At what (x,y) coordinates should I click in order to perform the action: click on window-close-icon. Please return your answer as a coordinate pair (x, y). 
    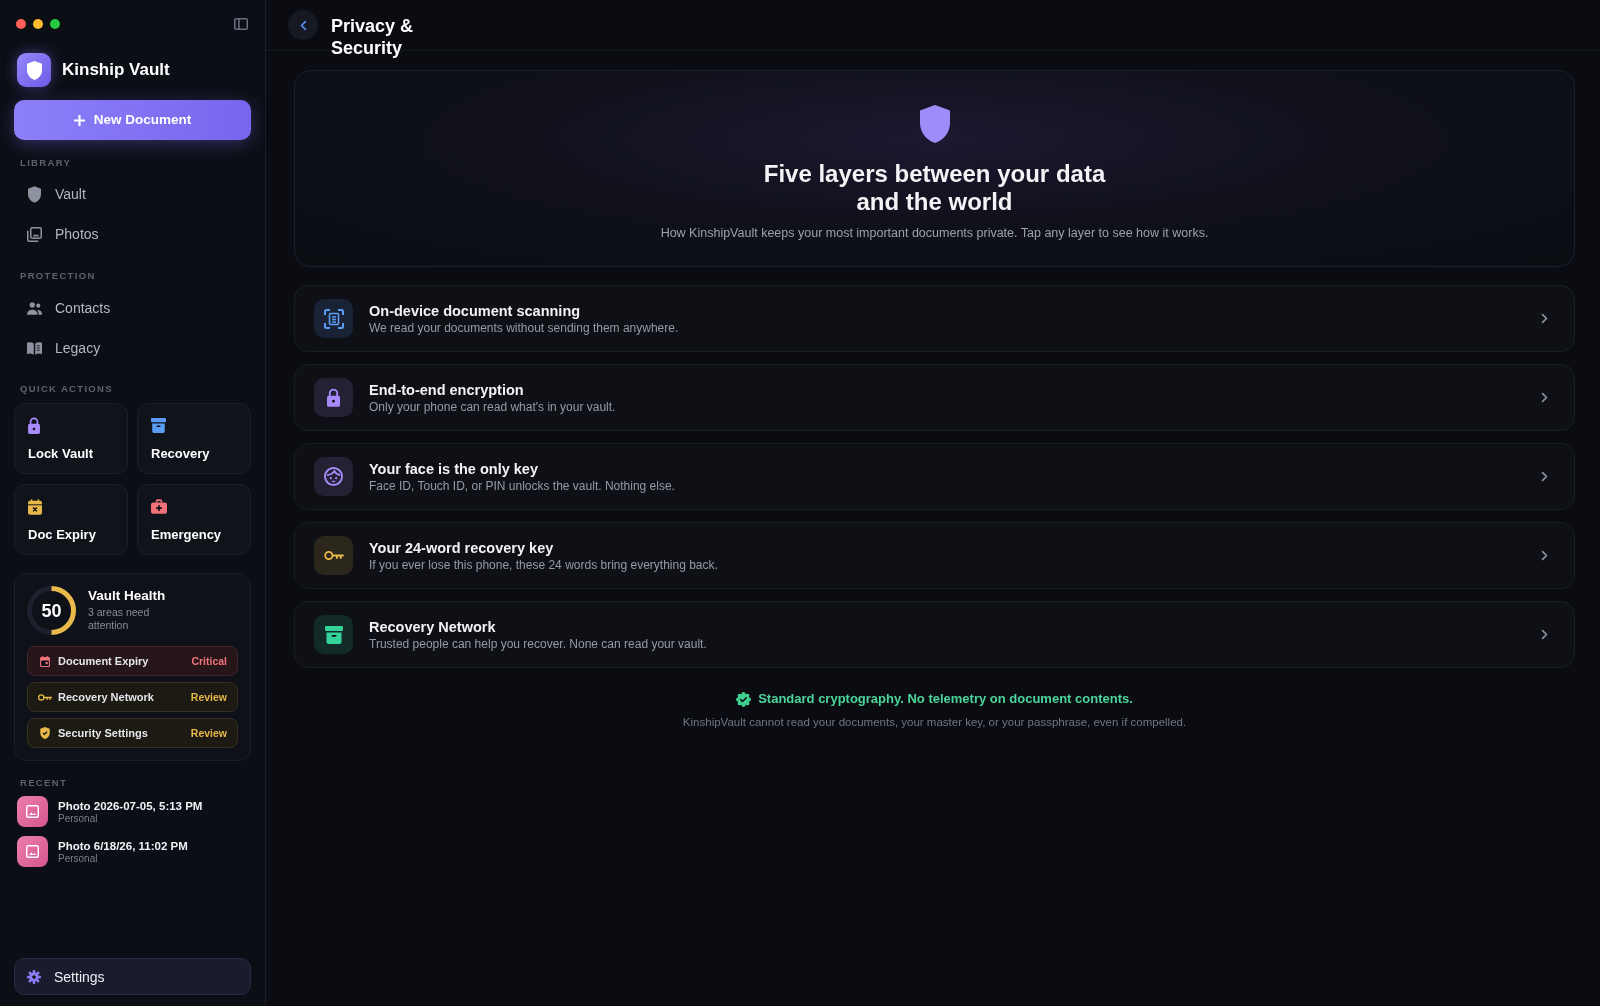
    Looking at the image, I should click on (21, 24).